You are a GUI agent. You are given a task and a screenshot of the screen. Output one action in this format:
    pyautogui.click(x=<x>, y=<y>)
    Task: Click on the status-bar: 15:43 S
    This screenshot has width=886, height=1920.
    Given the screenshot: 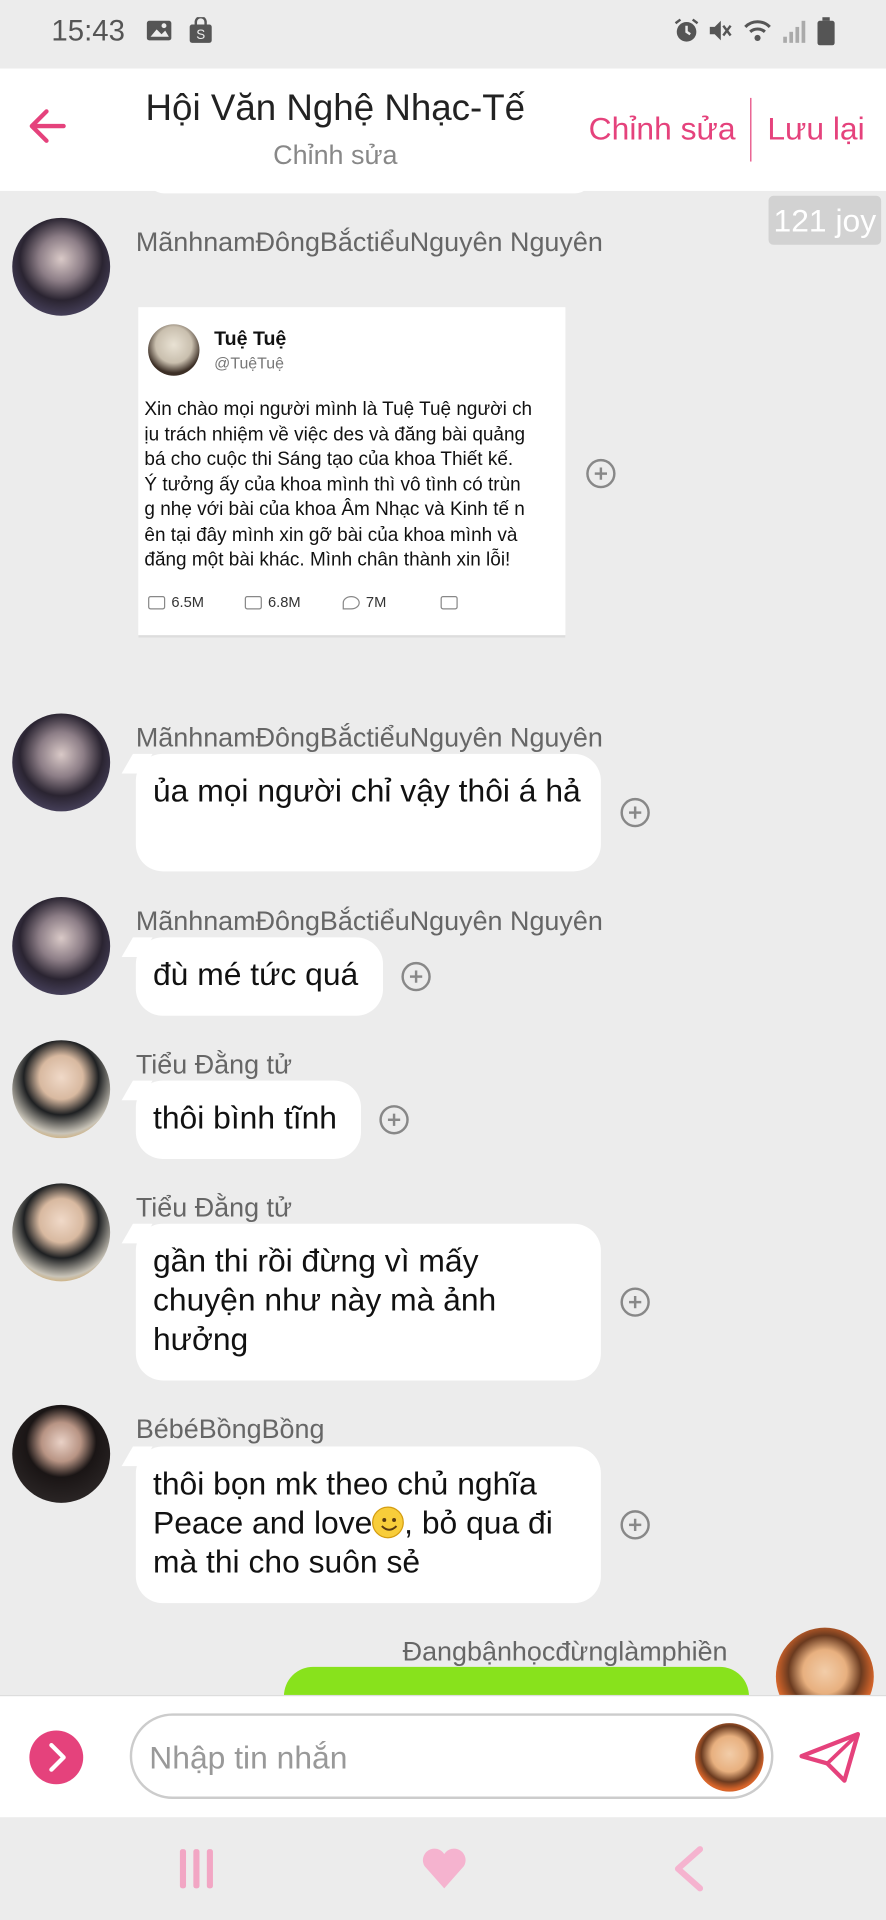 What is the action you would take?
    pyautogui.click(x=443, y=34)
    